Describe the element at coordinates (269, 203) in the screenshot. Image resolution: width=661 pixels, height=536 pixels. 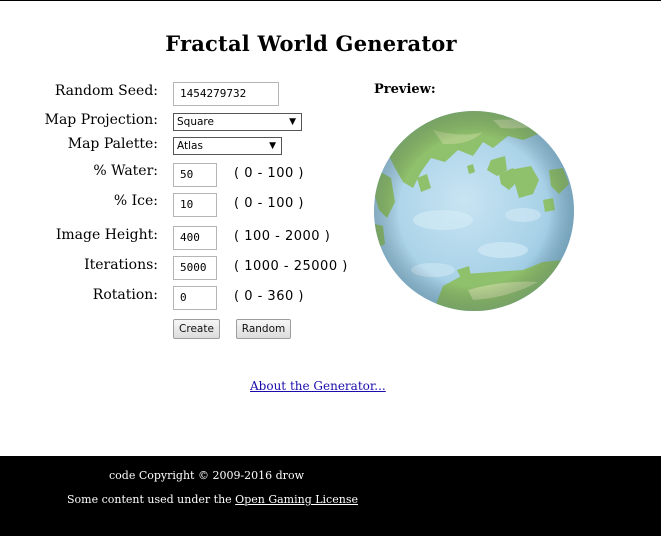
I see `ice-range: ( 0 - 100 )` at that location.